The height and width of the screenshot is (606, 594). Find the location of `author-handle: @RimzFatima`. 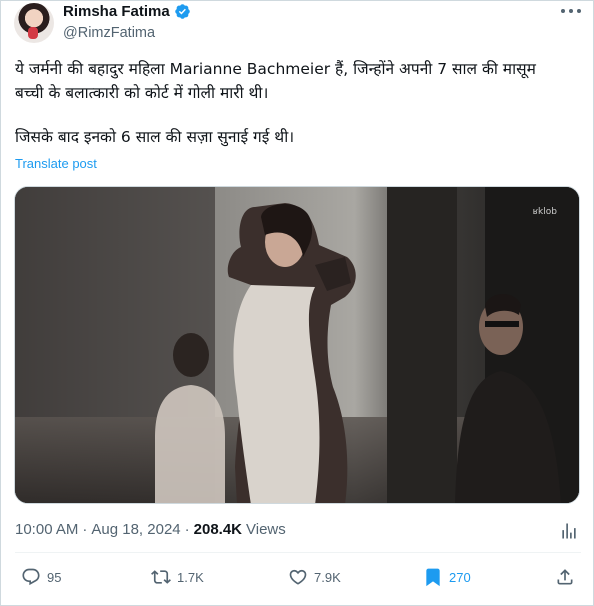

author-handle: @RimzFatima is located at coordinates (109, 33).